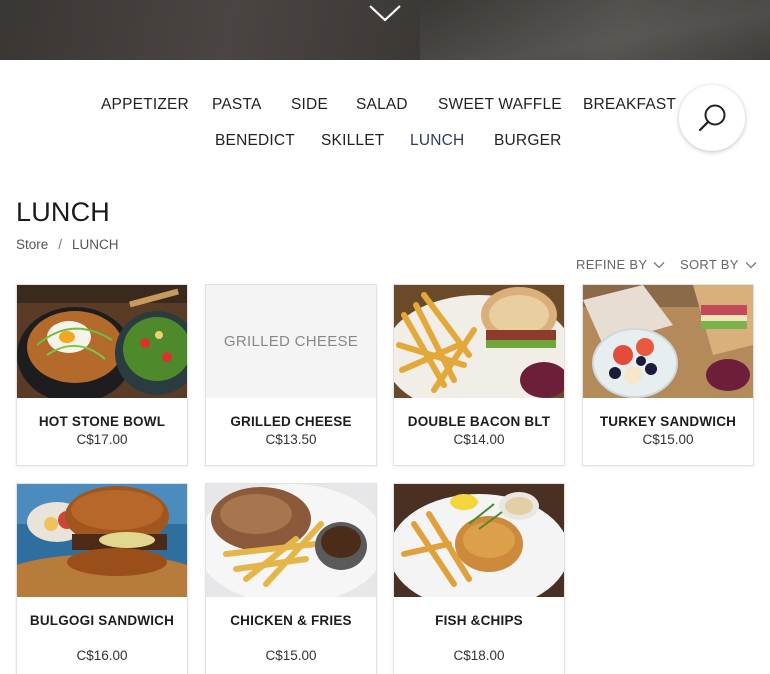  I want to click on nav-item-sweet-waffle: SWEET WAFFLE, so click(500, 105).